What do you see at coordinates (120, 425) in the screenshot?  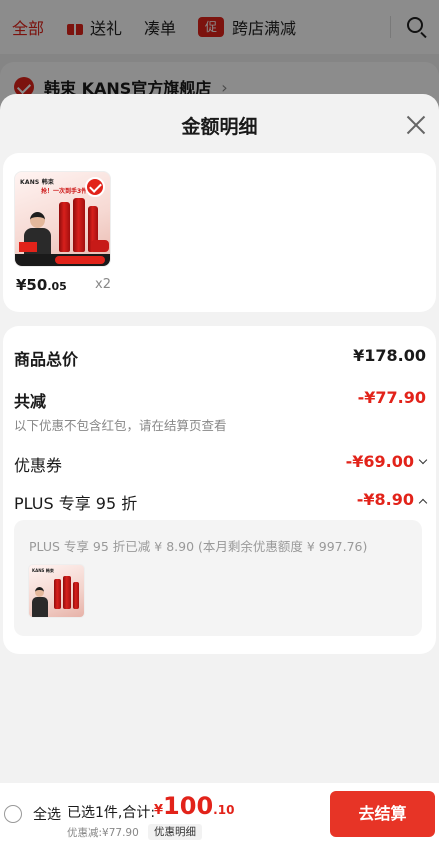 I see `discount-note: 以下优惠不包含红包，请在结算页查看` at bounding box center [120, 425].